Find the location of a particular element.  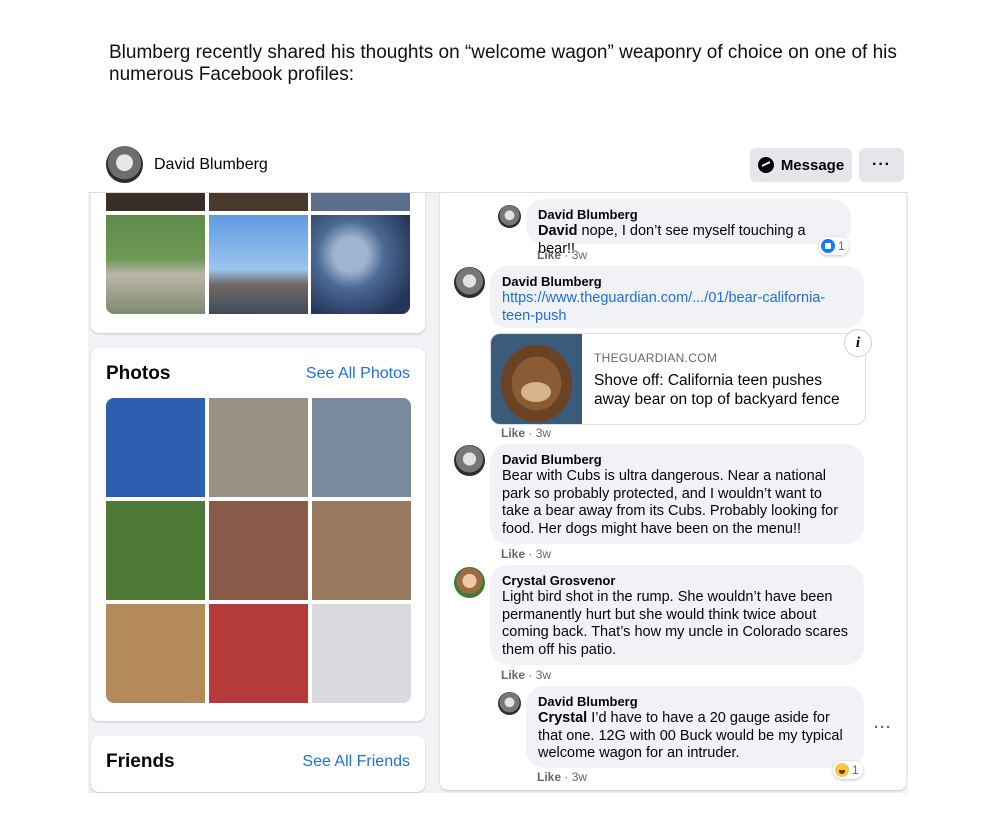

see-all-friends-link: See All Friends is located at coordinates (356, 762).